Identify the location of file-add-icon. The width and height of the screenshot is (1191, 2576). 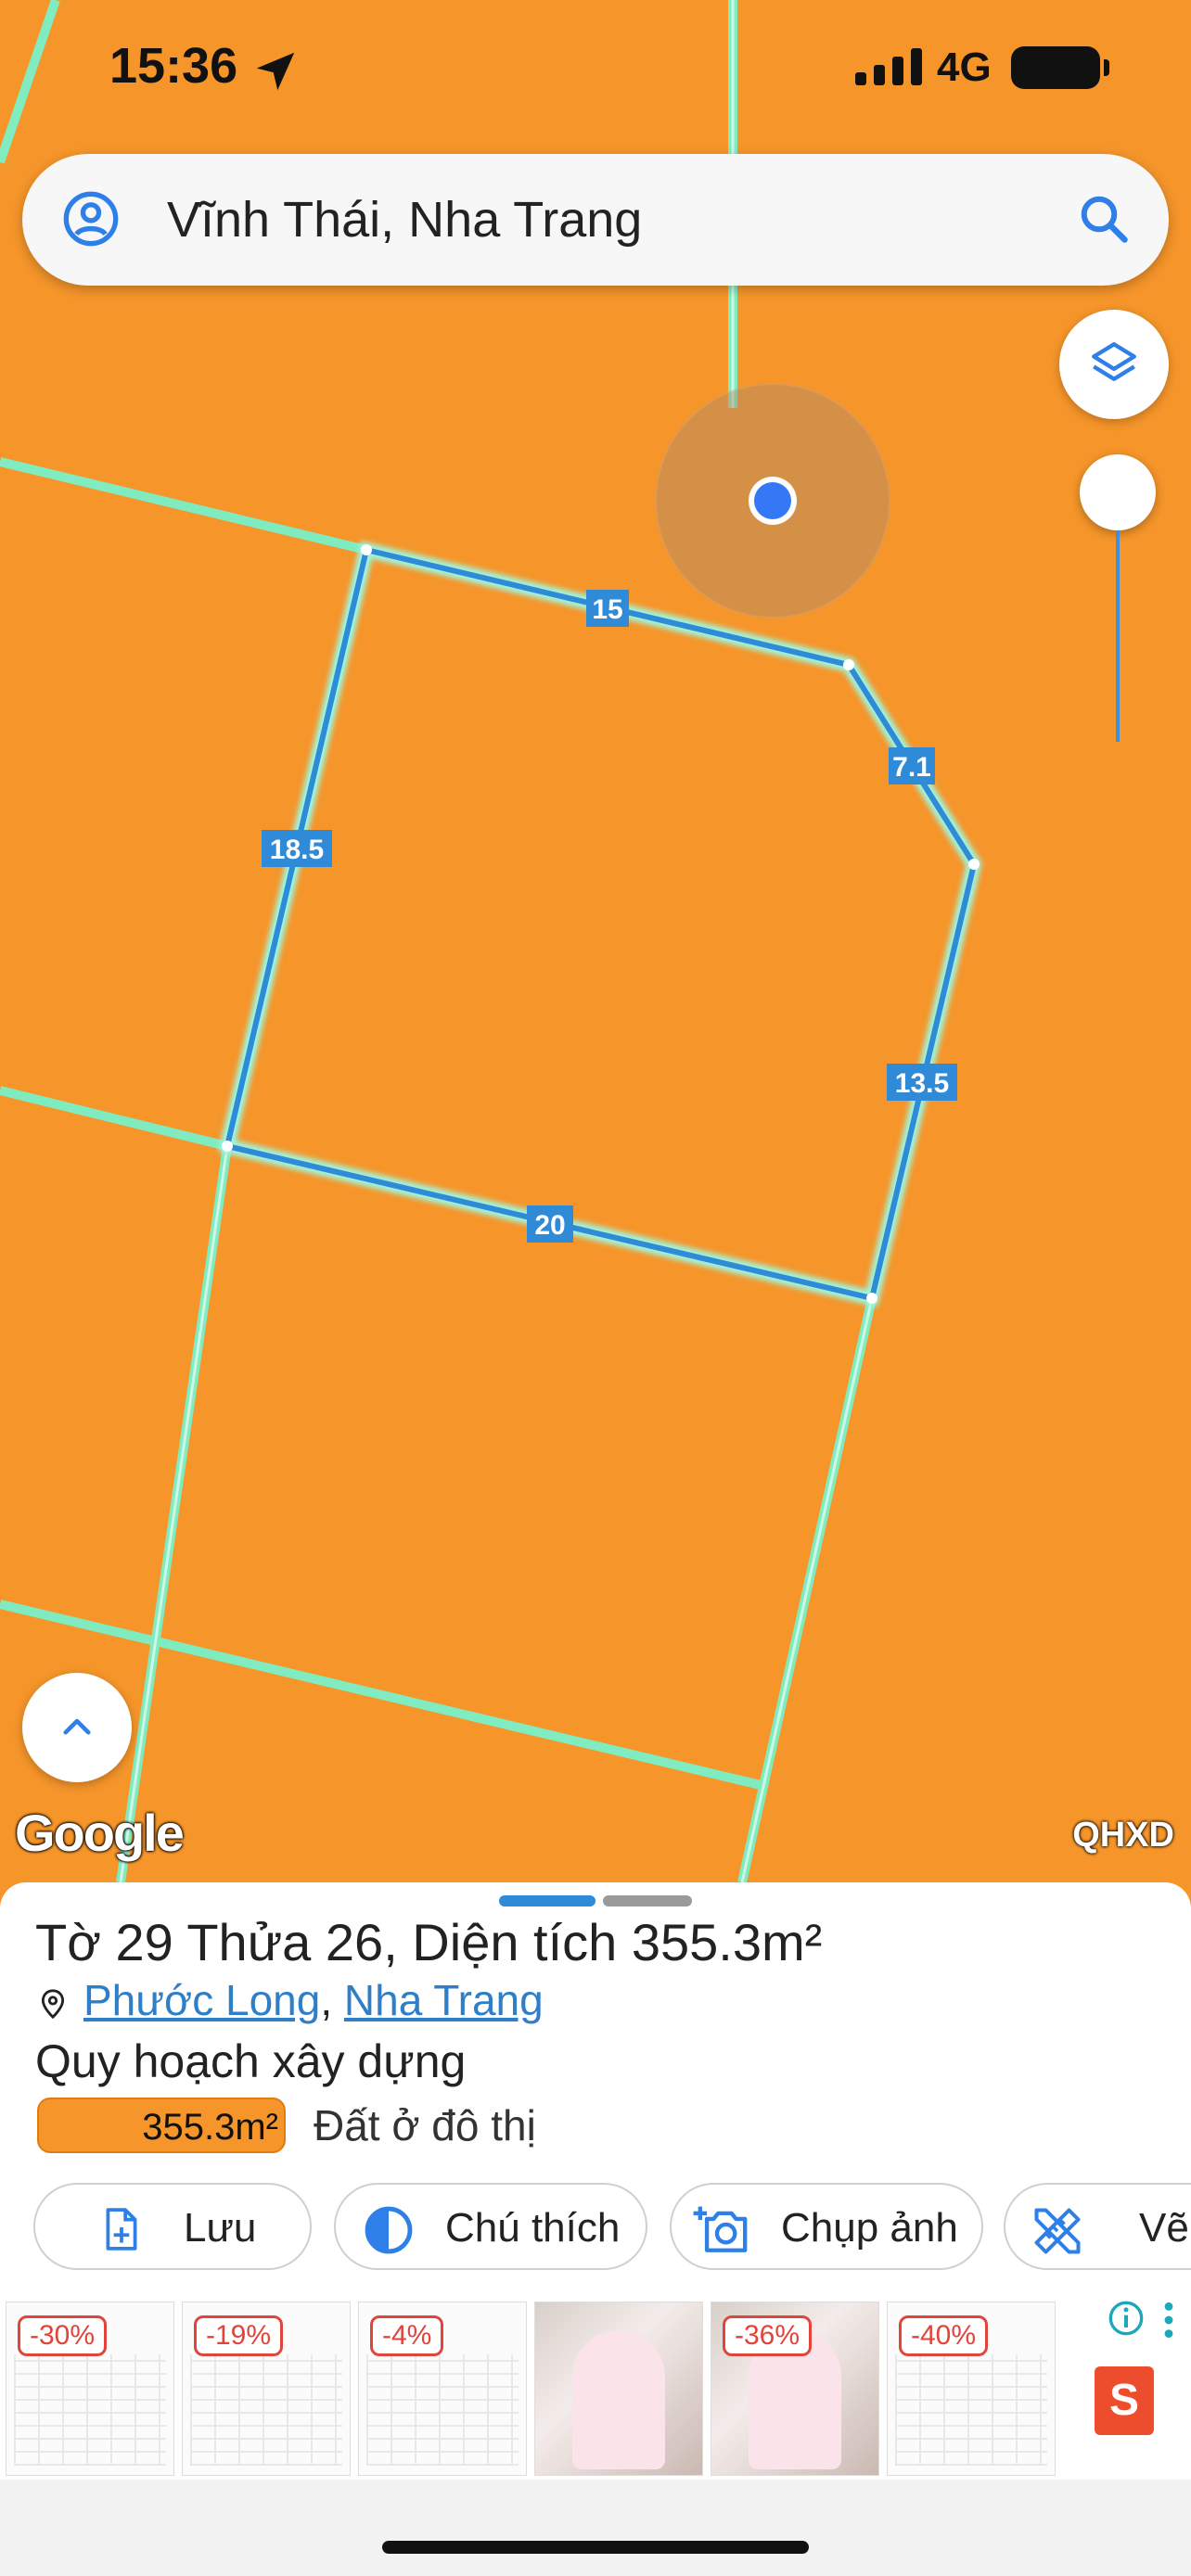
(121, 2230).